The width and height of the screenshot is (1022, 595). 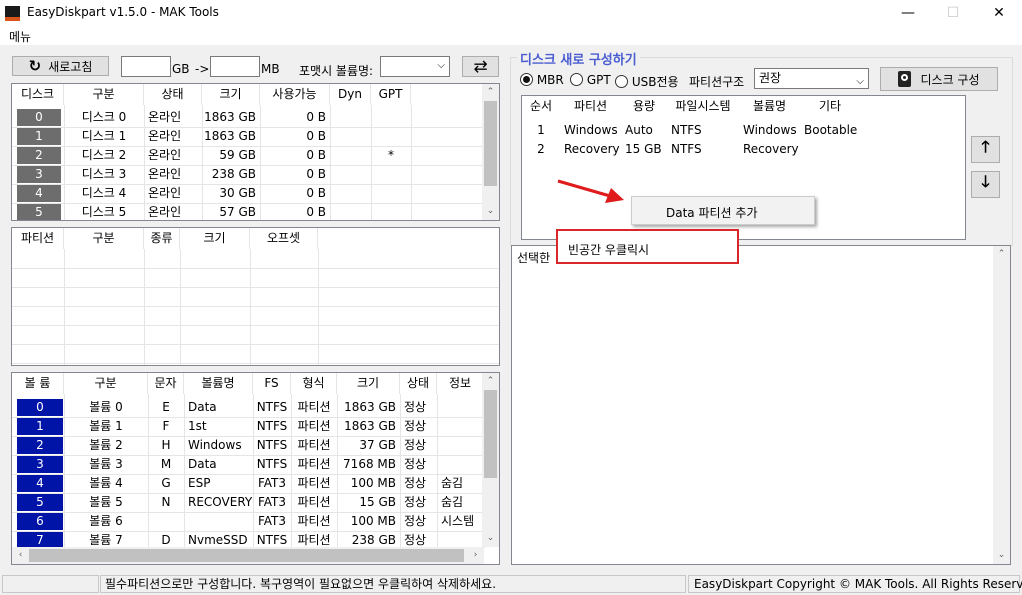 I want to click on disk-number-badge: 4, so click(x=39, y=193).